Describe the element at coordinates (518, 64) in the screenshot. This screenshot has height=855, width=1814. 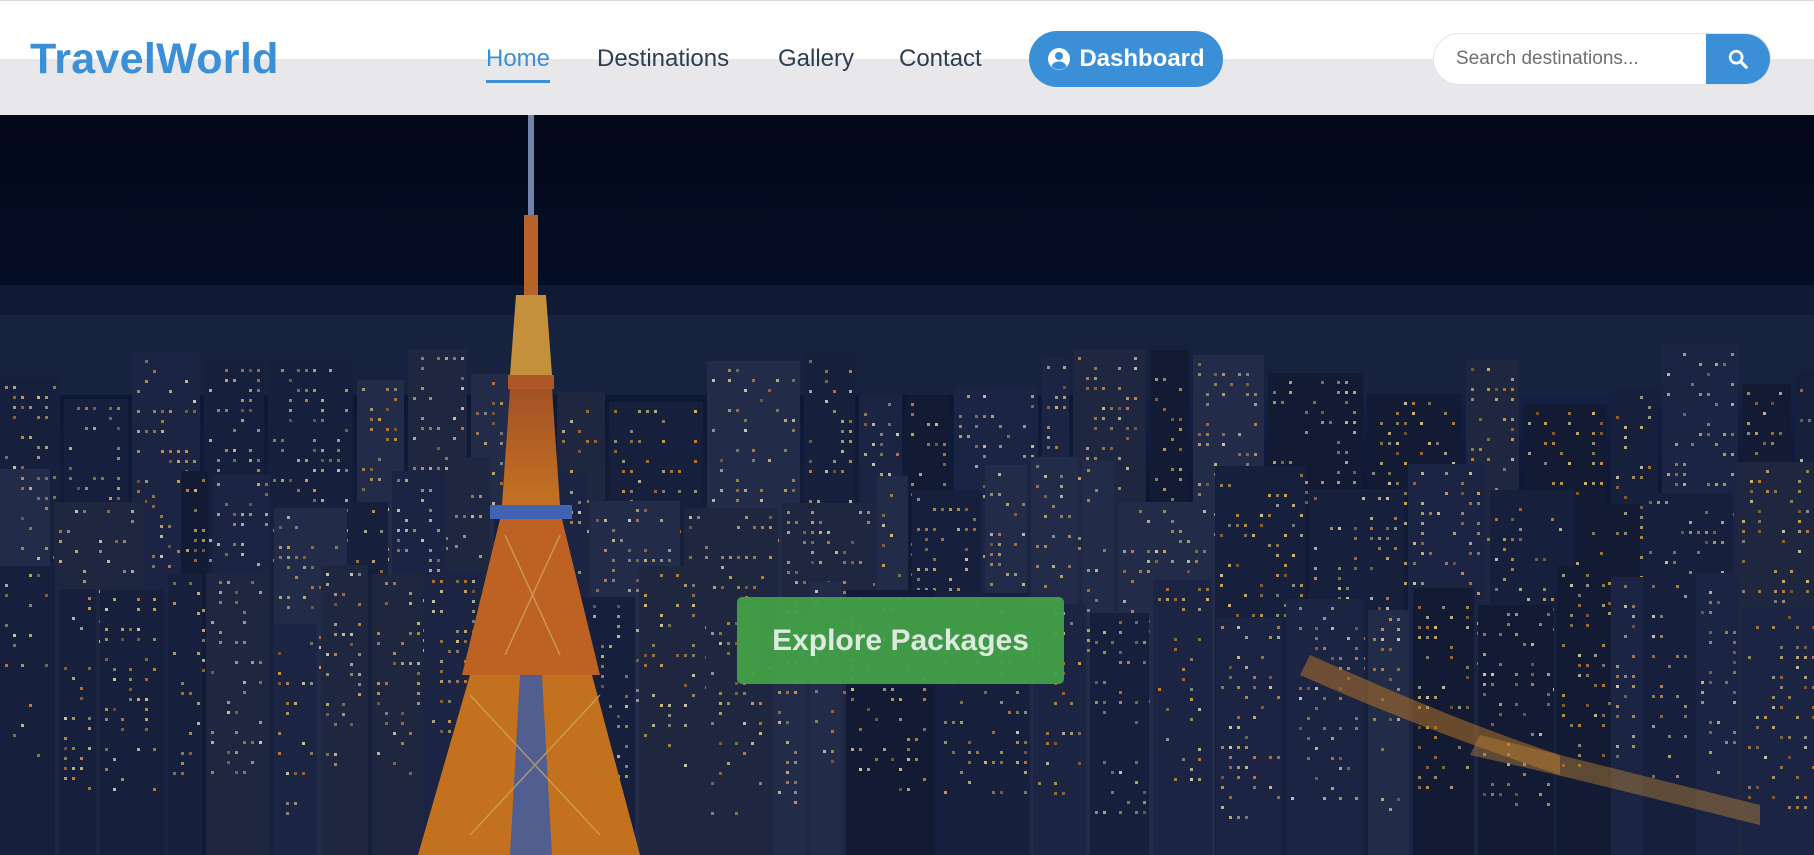
I see `nav-link-home: Home` at that location.